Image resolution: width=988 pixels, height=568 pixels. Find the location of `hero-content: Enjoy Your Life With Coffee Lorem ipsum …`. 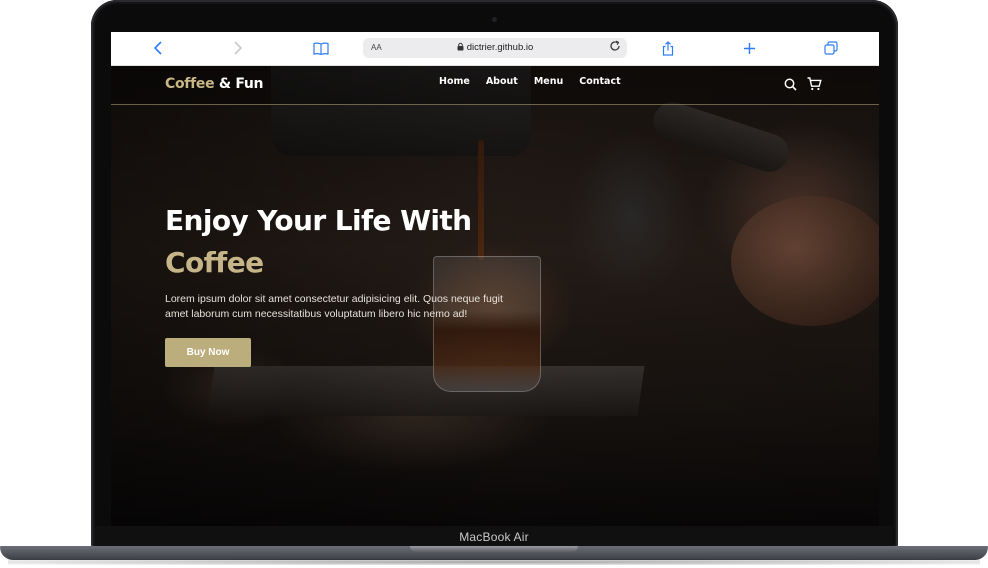

hero-content: Enjoy Your Life With Coffee Lorem ipsum … is located at coordinates (345, 284).